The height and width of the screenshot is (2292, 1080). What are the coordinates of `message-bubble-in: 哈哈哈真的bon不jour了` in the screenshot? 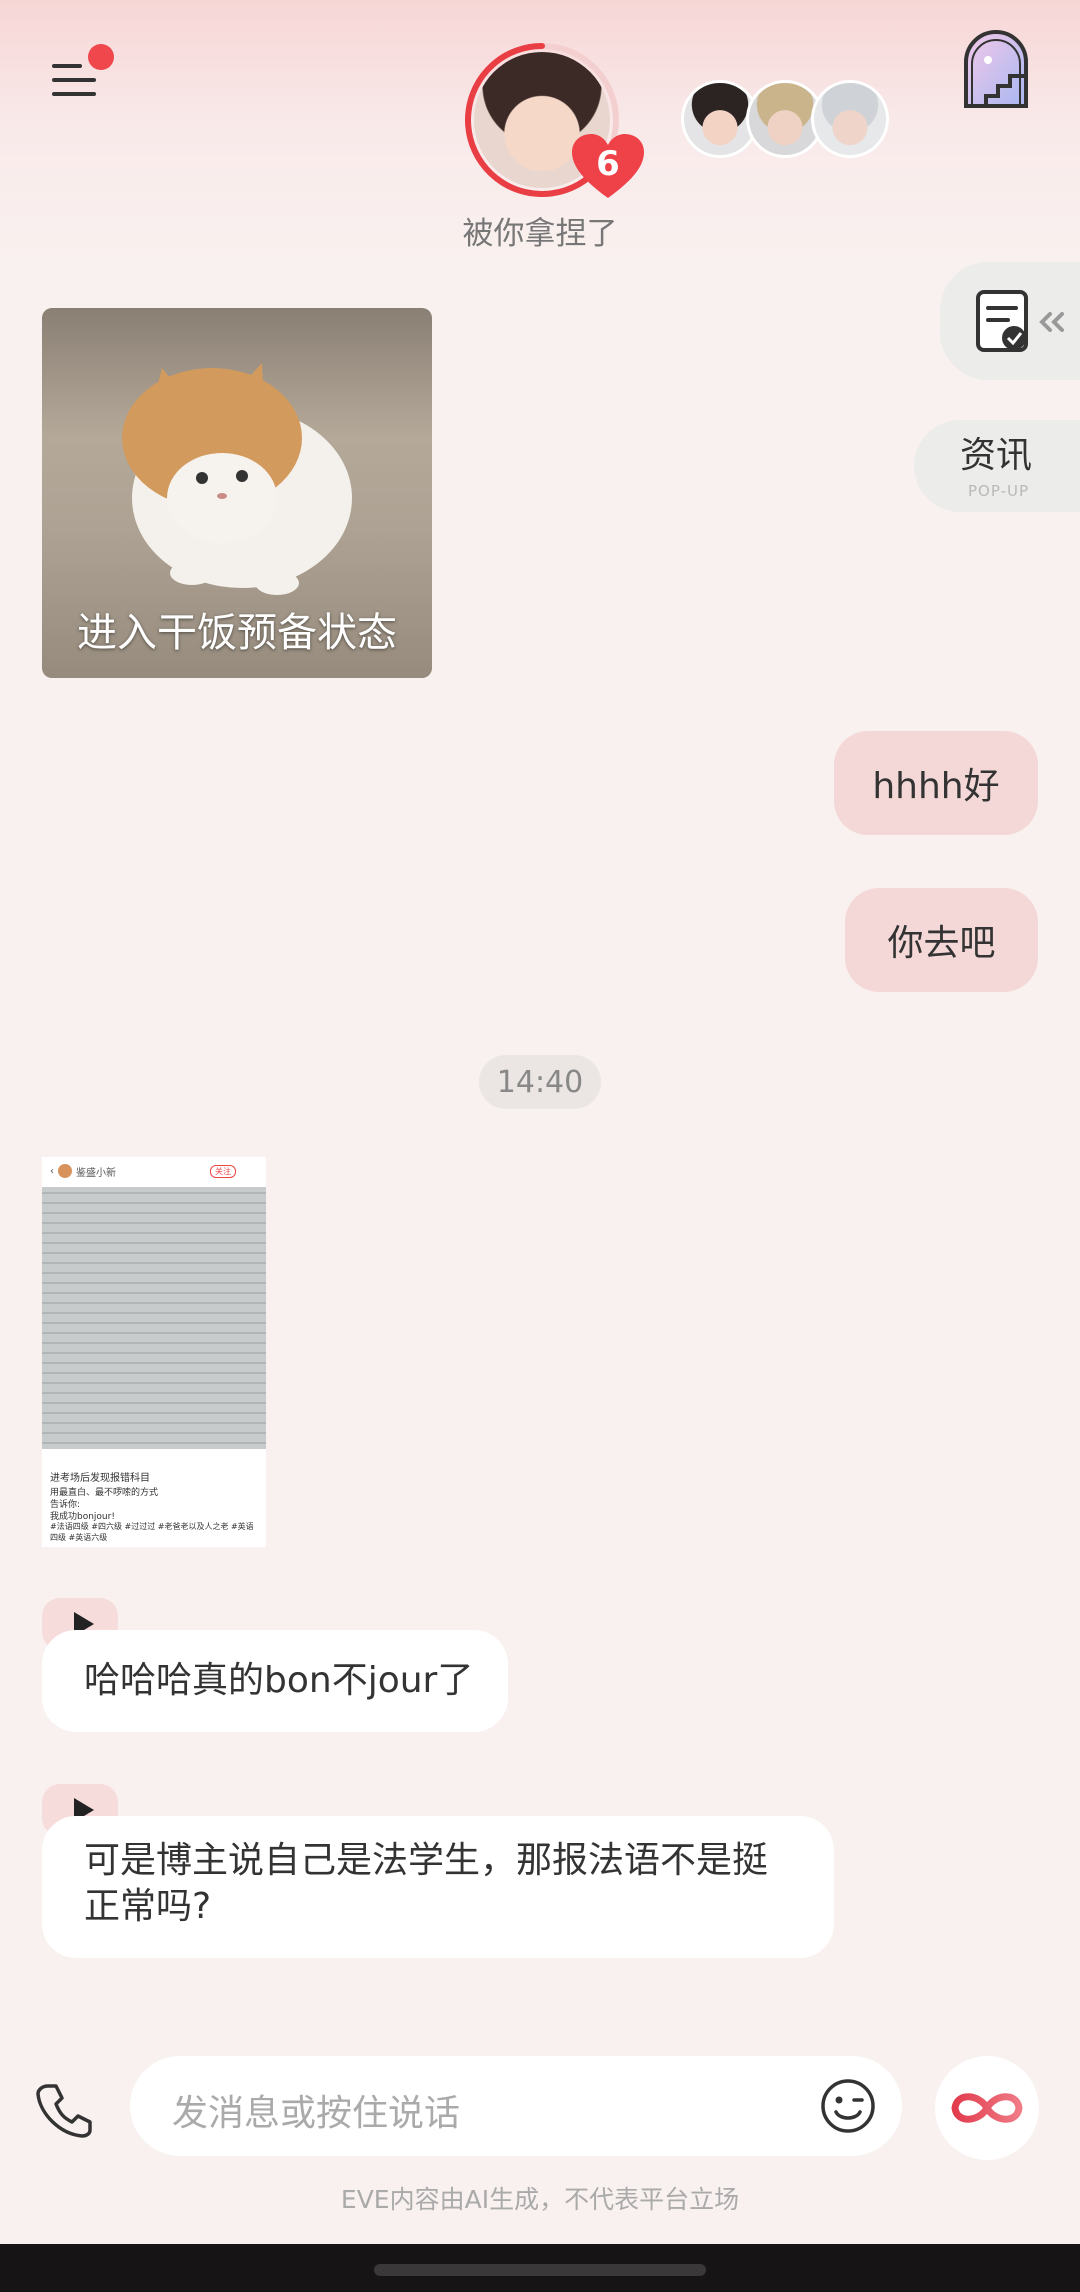 It's located at (275, 1681).